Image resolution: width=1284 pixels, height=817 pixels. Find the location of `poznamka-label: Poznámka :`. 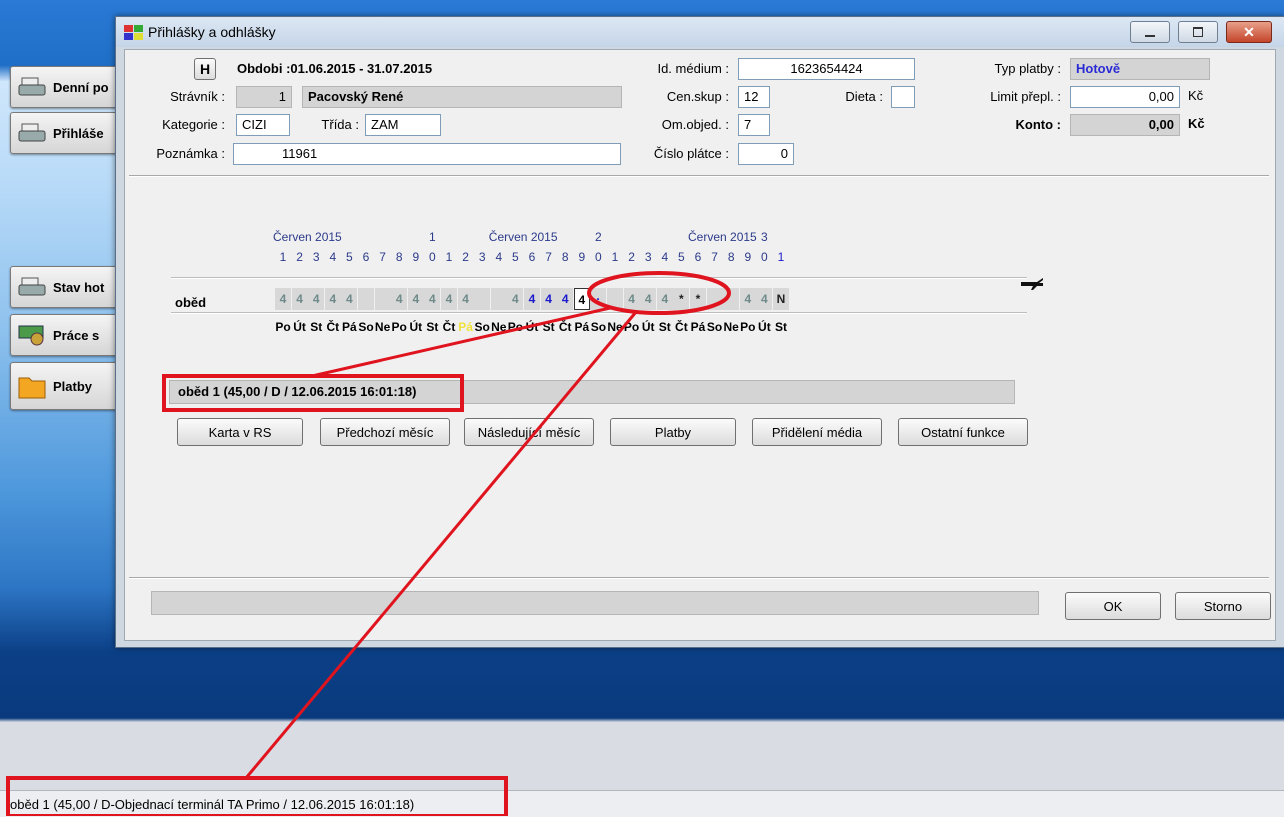

poznamka-label: Poznámka : is located at coordinates (190, 153).